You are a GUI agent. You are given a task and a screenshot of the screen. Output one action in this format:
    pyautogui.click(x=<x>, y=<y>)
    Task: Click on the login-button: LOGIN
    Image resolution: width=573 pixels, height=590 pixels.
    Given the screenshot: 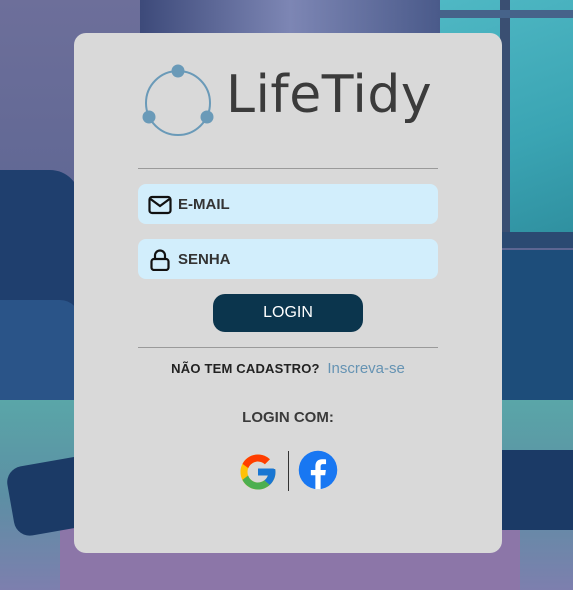 What is the action you would take?
    pyautogui.click(x=288, y=313)
    